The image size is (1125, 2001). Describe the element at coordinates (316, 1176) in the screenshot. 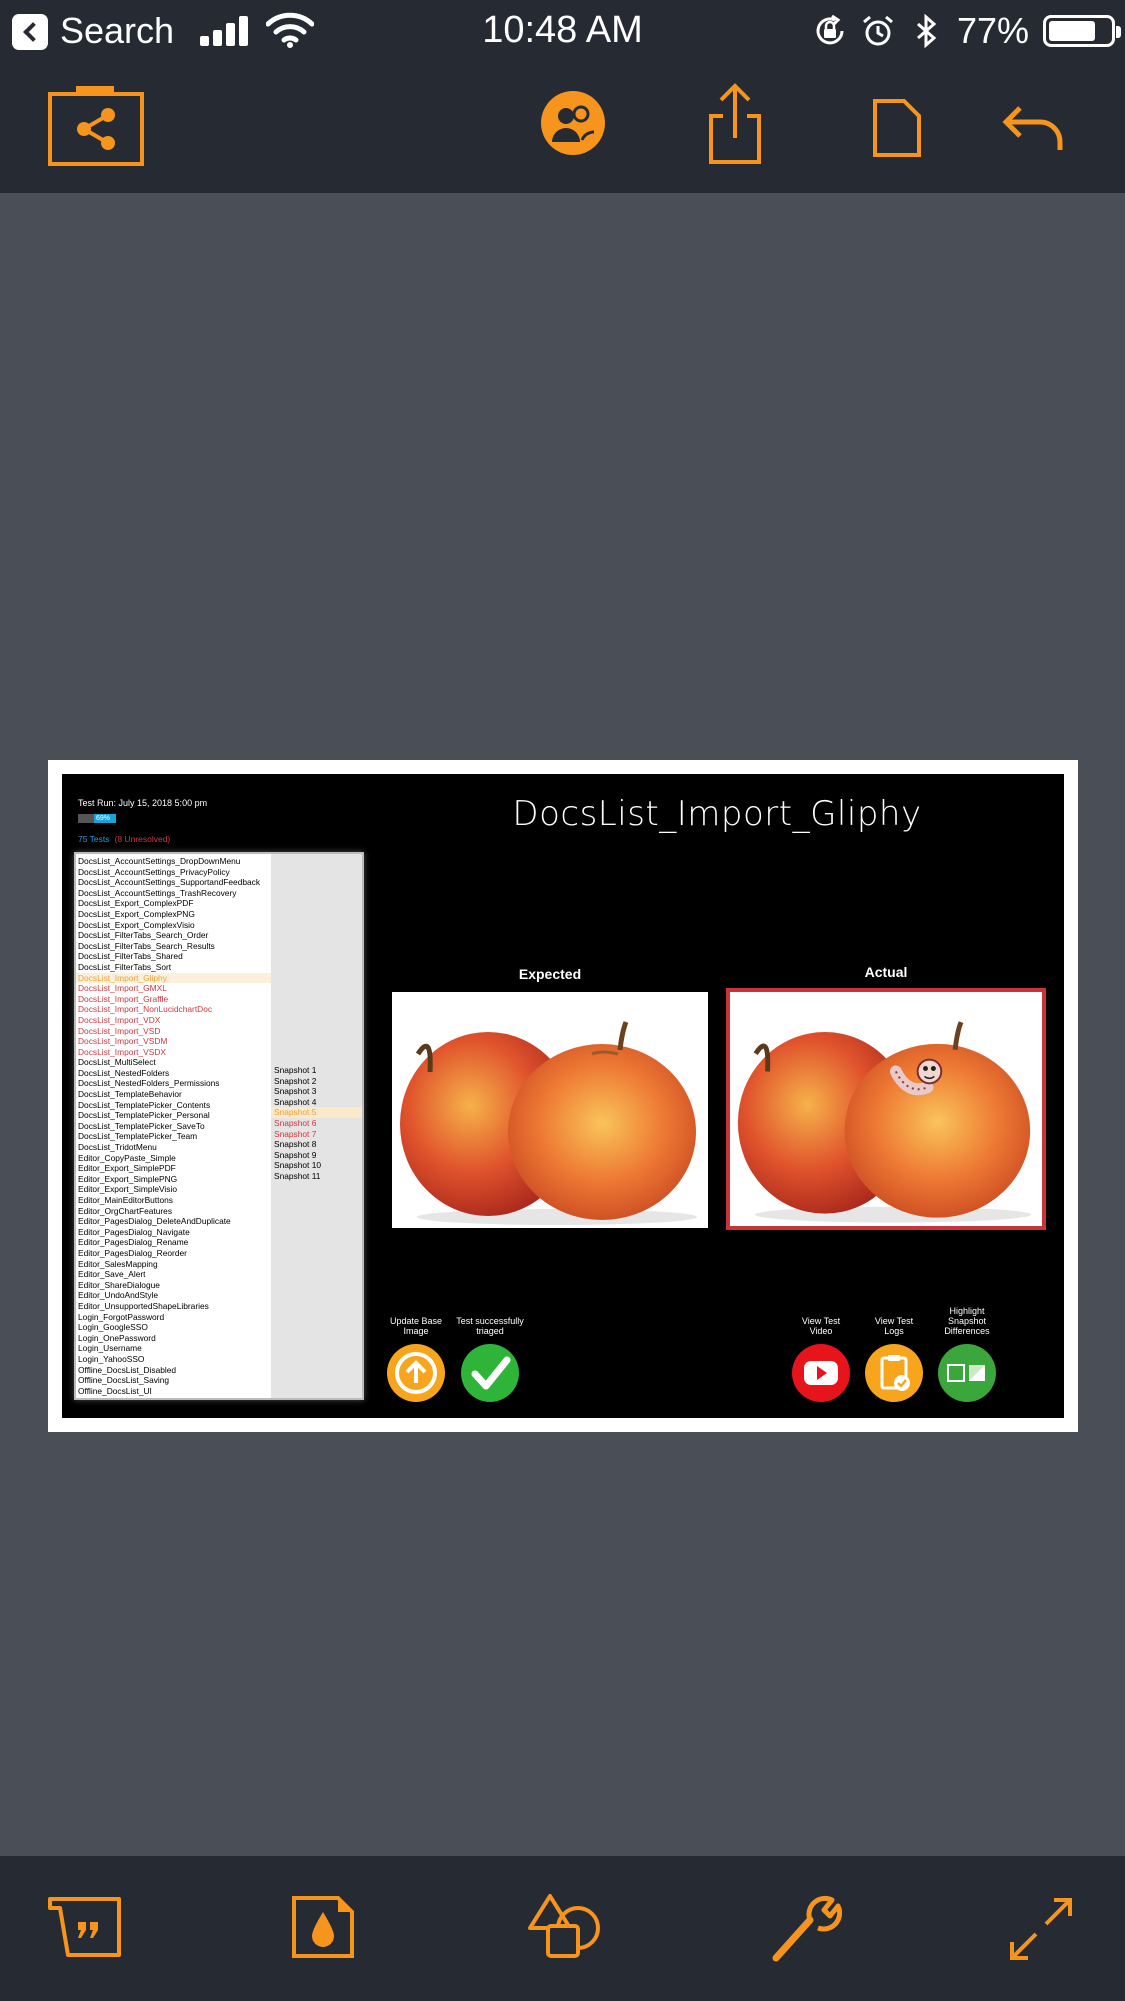

I see `snapshot-list-item: Snapshot 11` at that location.